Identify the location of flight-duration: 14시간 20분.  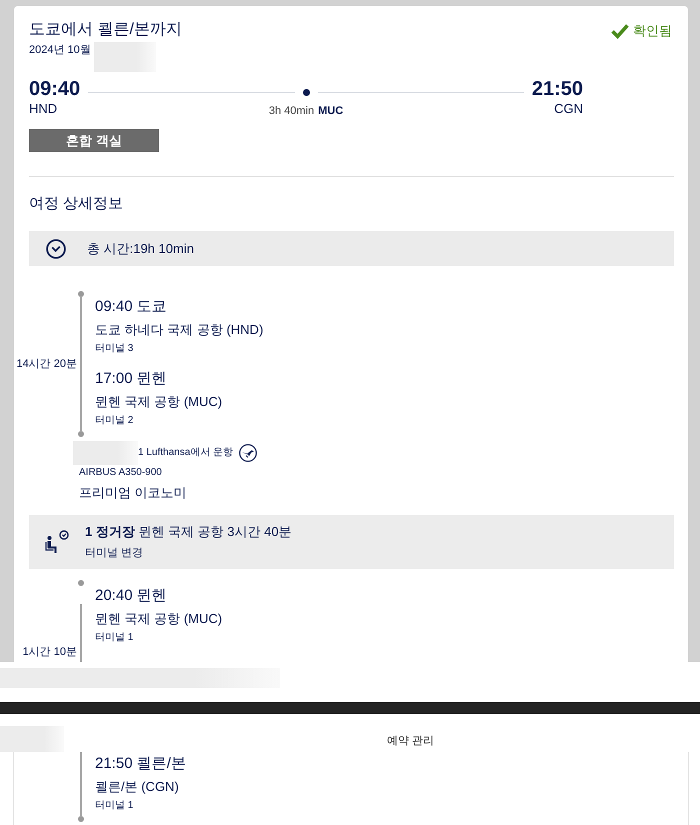
(46, 364).